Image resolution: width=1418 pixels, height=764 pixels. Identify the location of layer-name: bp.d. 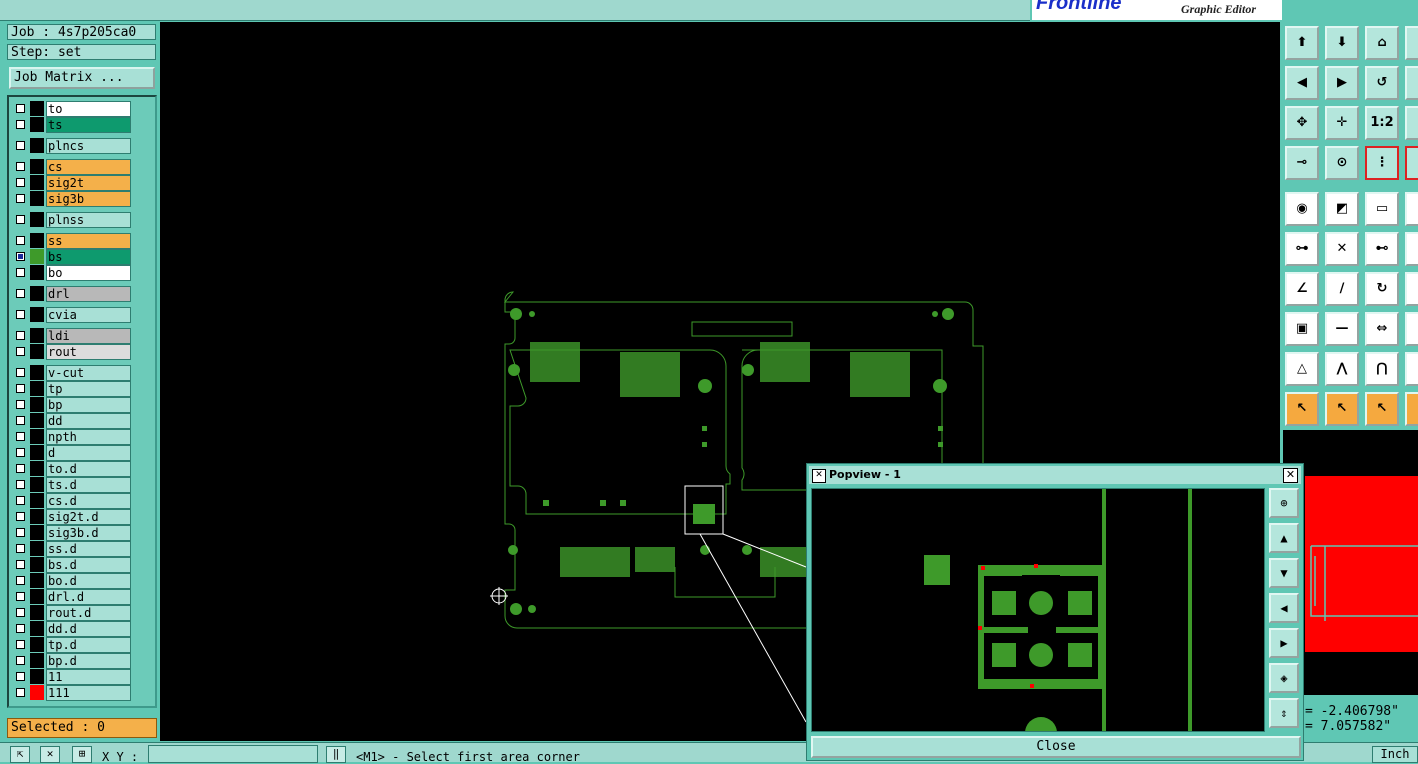
(88, 661).